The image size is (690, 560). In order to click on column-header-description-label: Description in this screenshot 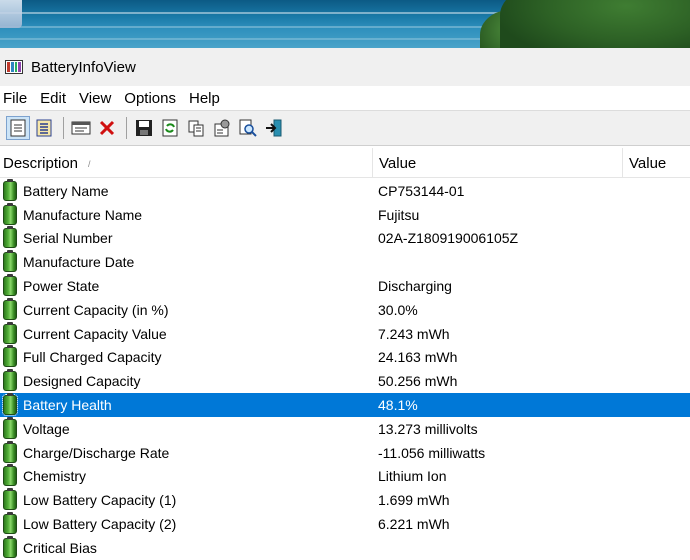, I will do `click(41, 163)`.